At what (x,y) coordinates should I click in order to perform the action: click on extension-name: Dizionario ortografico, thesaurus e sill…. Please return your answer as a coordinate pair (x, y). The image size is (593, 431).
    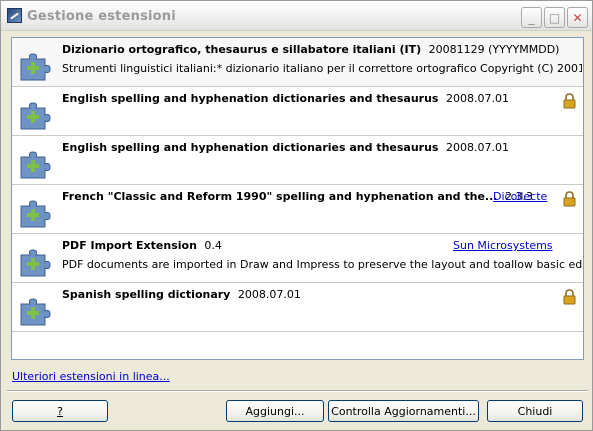
    Looking at the image, I should click on (242, 49).